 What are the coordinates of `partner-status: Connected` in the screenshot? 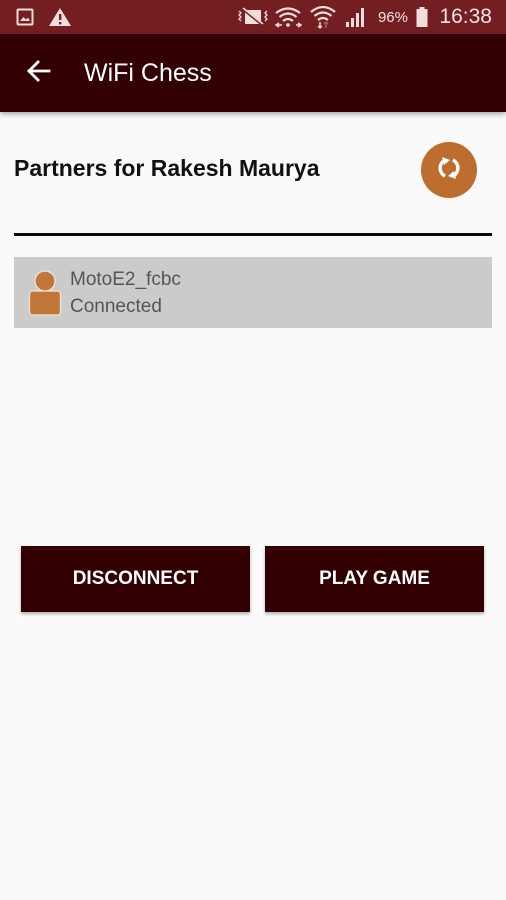 It's located at (116, 306).